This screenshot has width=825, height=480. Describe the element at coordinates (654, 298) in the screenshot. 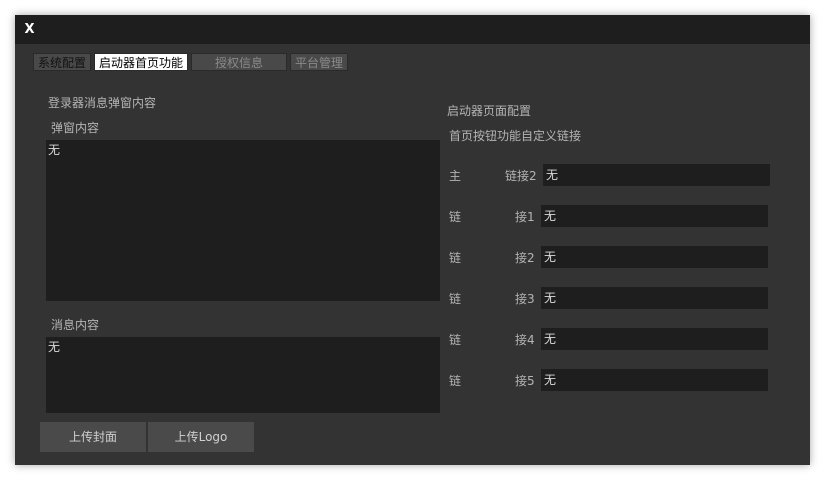

I see `link3-input: 无` at that location.